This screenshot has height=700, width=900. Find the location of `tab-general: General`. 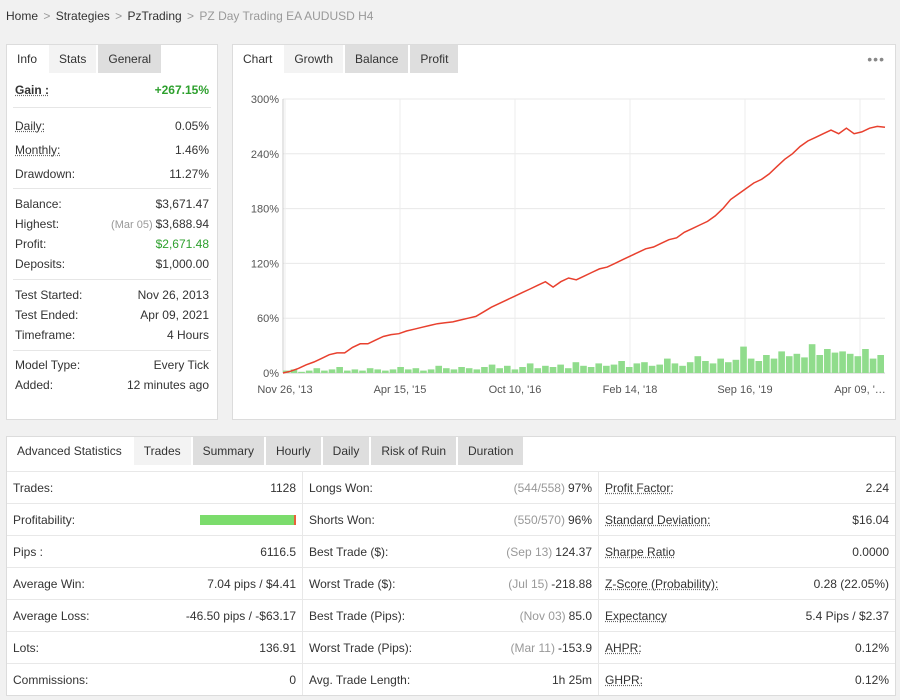

tab-general: General is located at coordinates (131, 59).